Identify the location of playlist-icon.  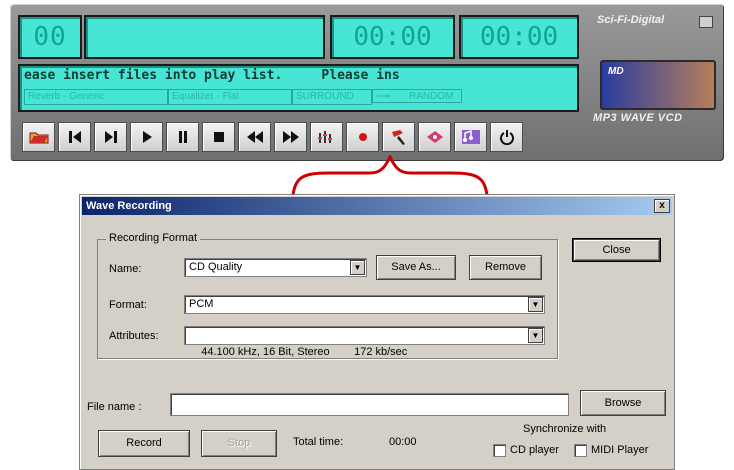
(470, 136).